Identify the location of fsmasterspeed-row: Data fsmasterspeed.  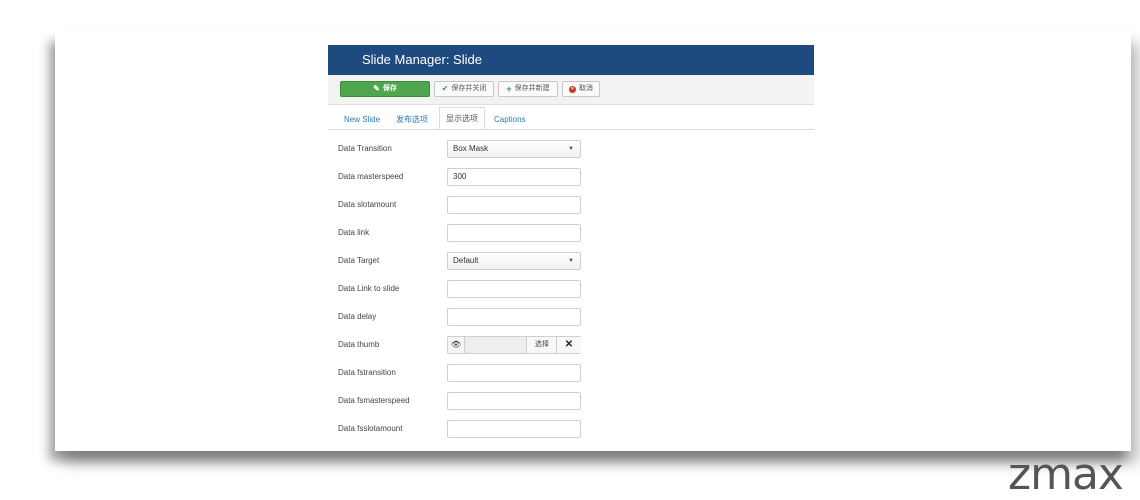
(571, 401).